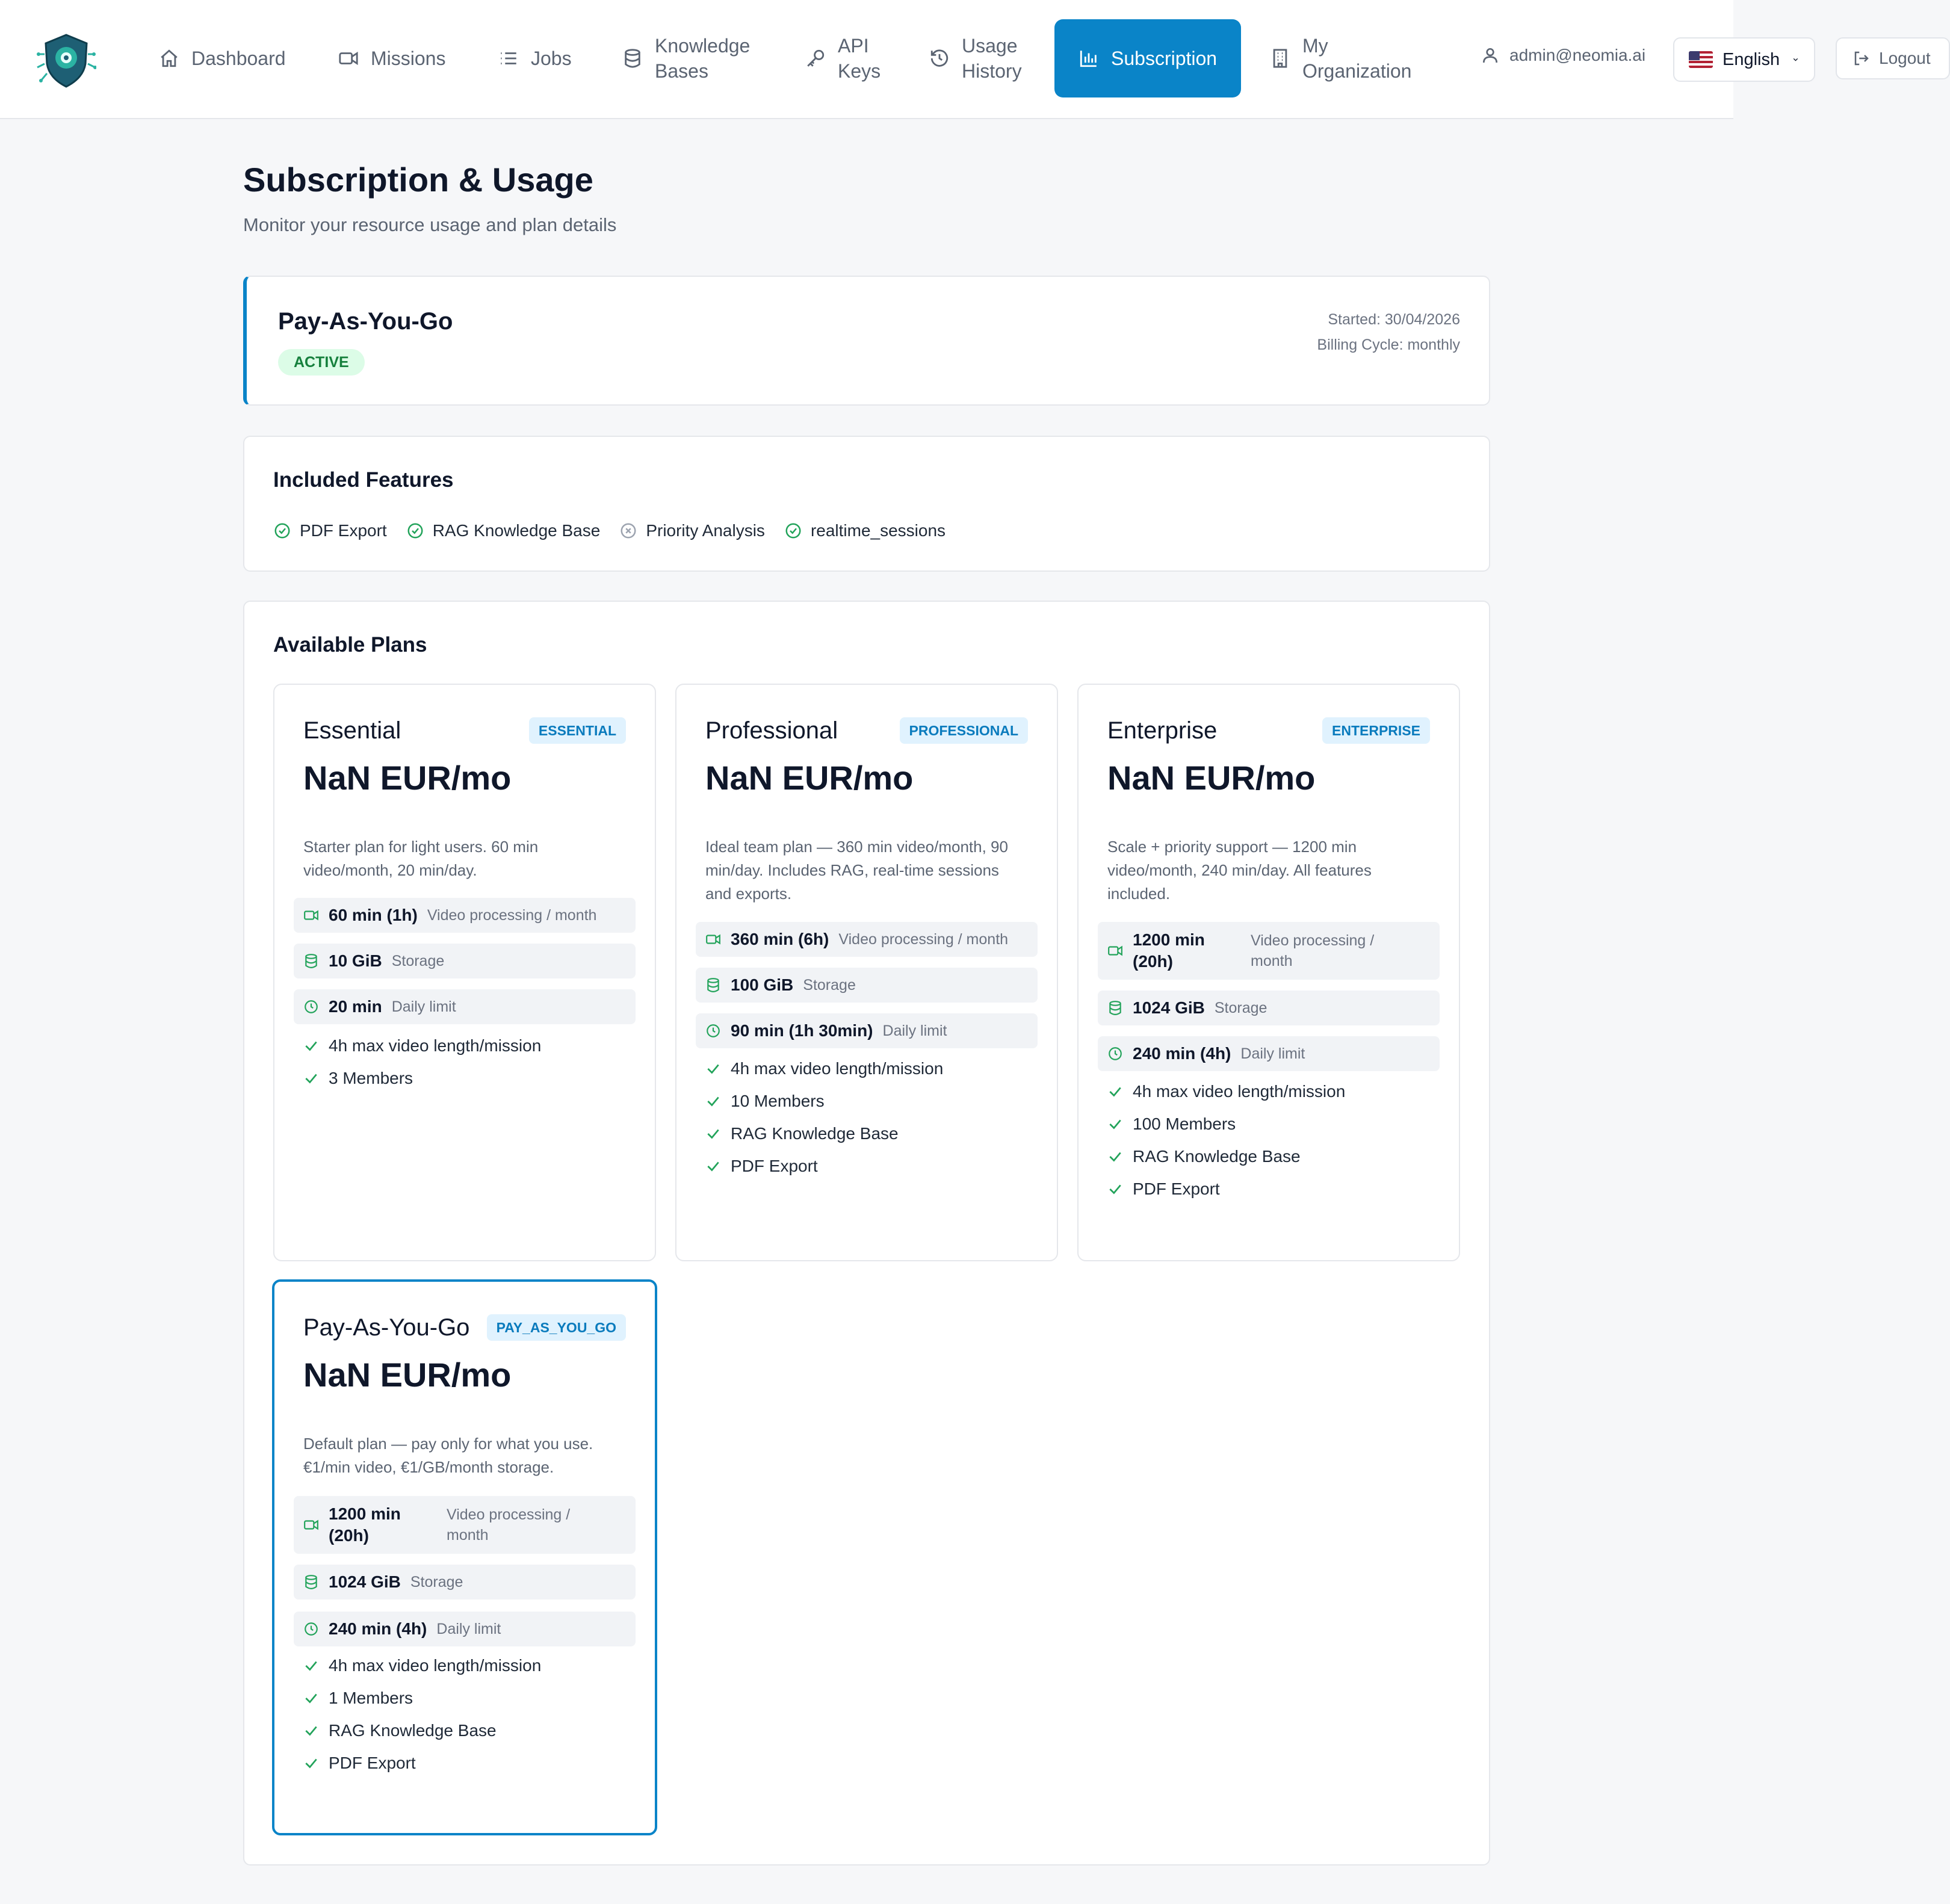  What do you see at coordinates (1169, 1008) in the screenshot?
I see `spec-value: 1024 GiB` at bounding box center [1169, 1008].